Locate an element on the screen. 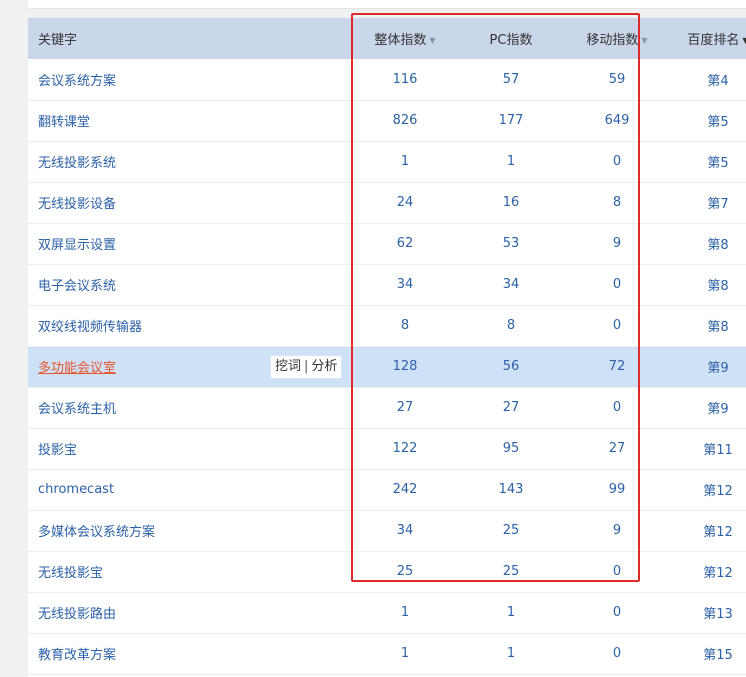 The width and height of the screenshot is (746, 677). table-row: 会议系统主机 27 27 0 第9 is located at coordinates (387, 407).